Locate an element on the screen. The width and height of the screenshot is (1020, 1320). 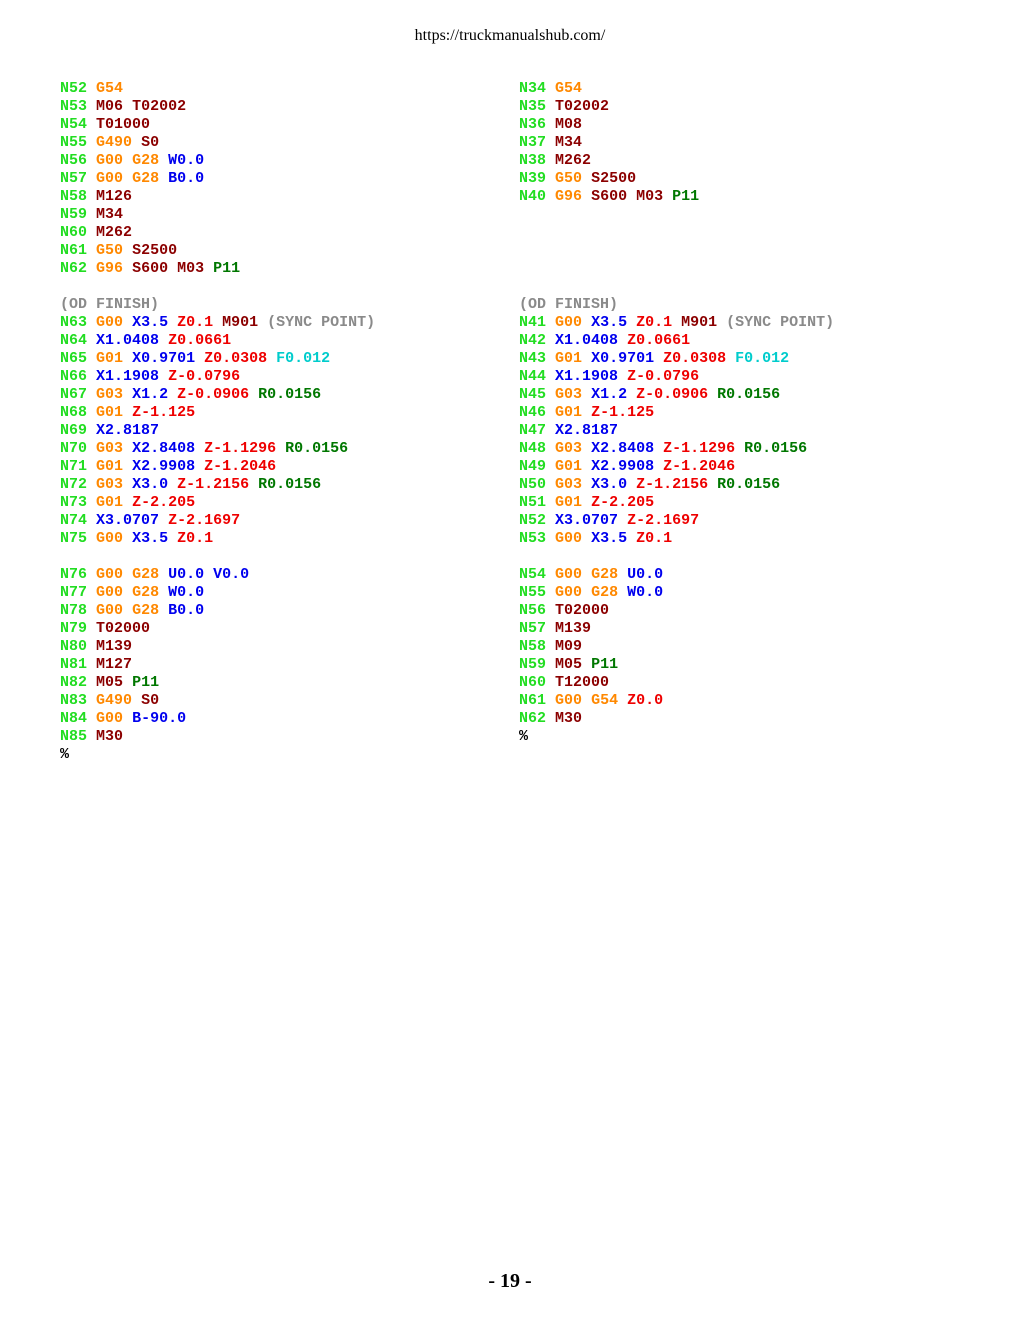
code-line: N78 G00 G28 B0.0 is located at coordinates (217, 611).